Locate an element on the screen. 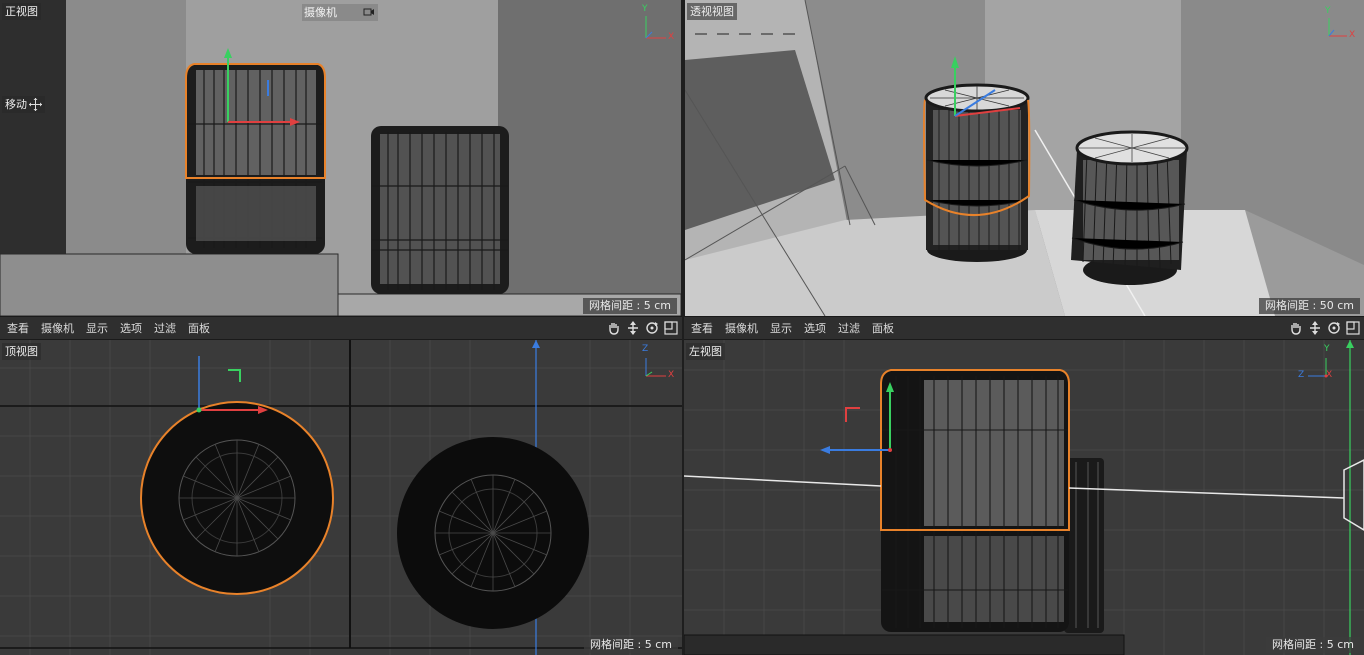  camera-icon is located at coordinates (368, 12).